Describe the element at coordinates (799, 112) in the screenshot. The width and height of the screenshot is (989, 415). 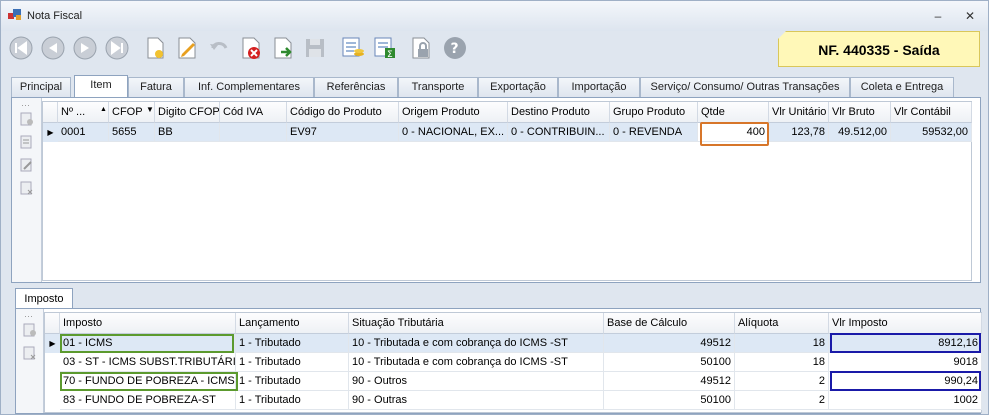
I see `col-header-vlr-unitario: Vlr Unitário` at that location.